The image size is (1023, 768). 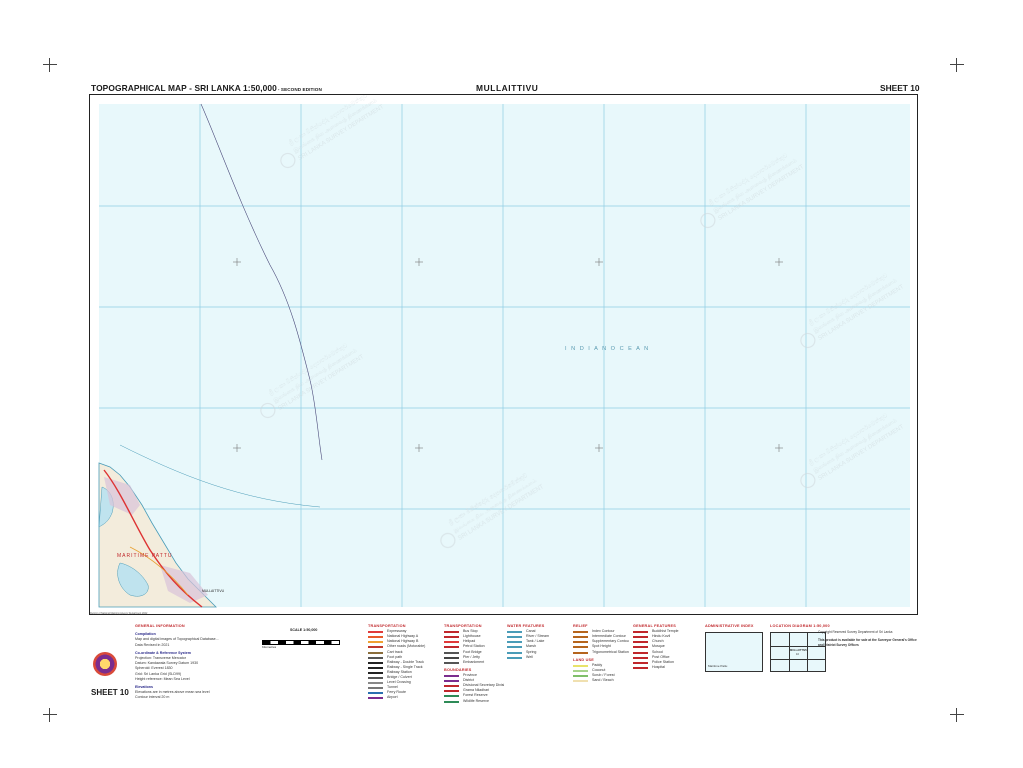 I want to click on boundary-legend-label: District, so click(x=468, y=680).